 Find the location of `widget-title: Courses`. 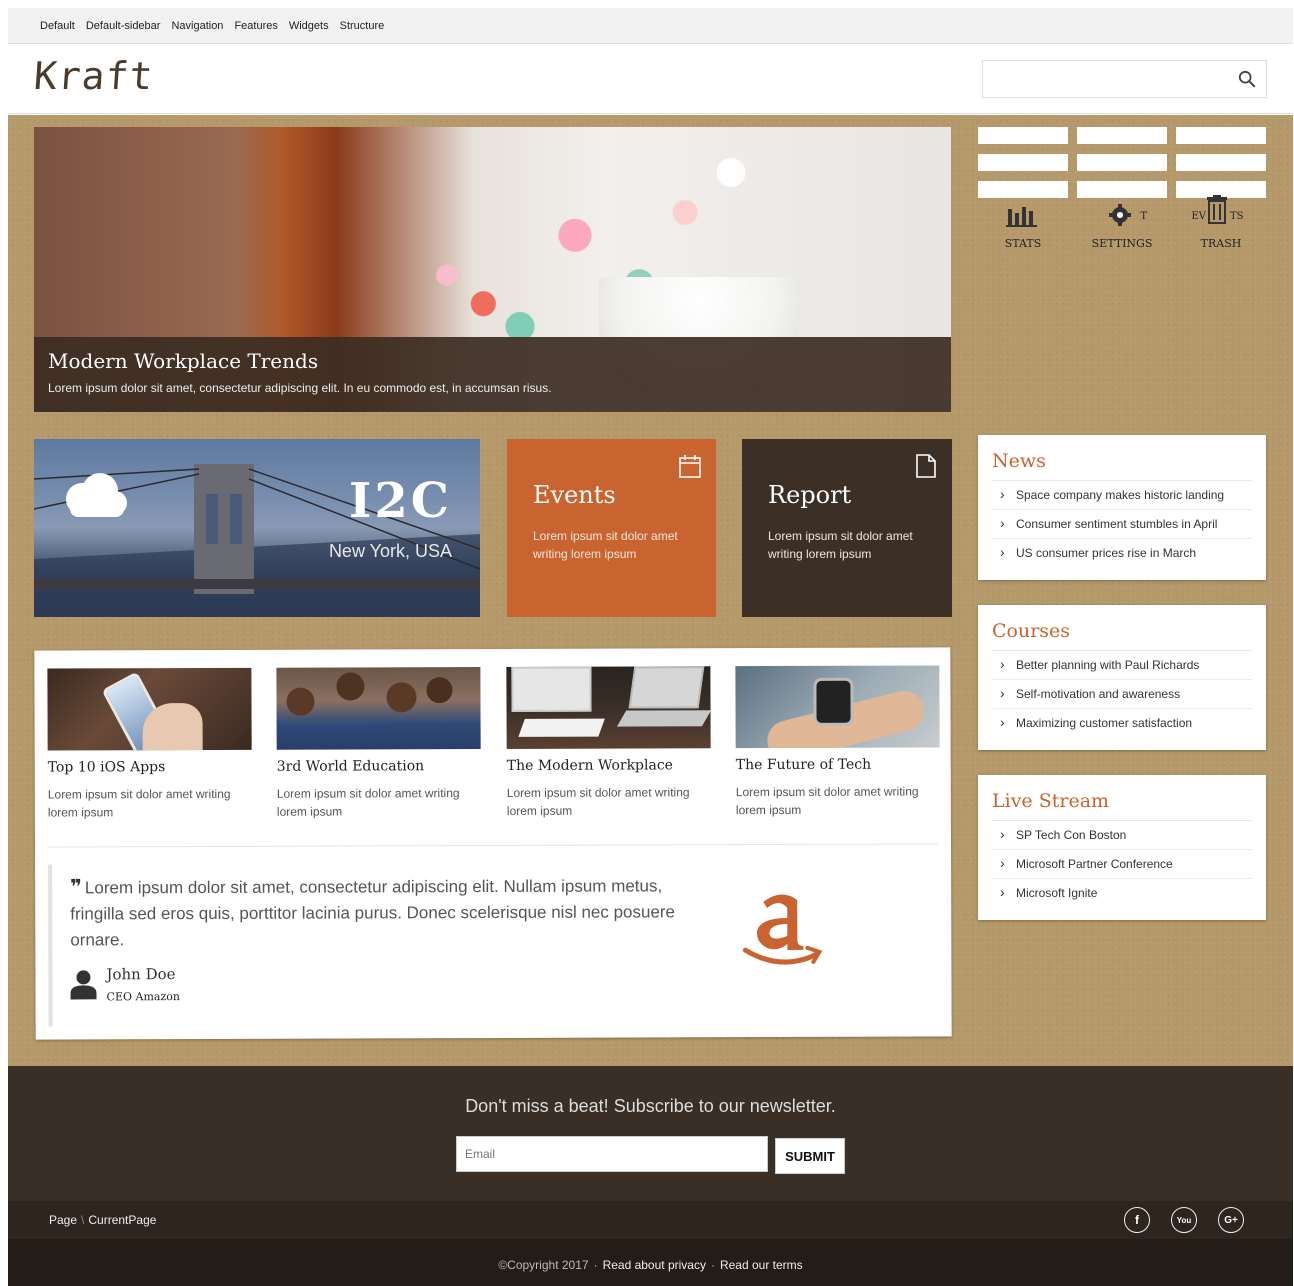

widget-title: Courses is located at coordinates (1122, 635).